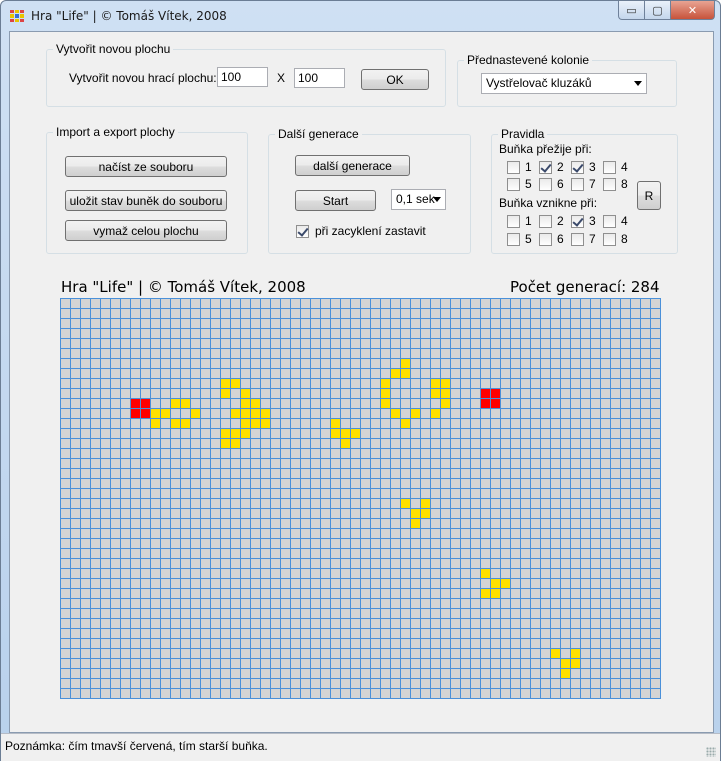 The width and height of the screenshot is (721, 761). I want to click on birth-option-3: 3, so click(584, 221).